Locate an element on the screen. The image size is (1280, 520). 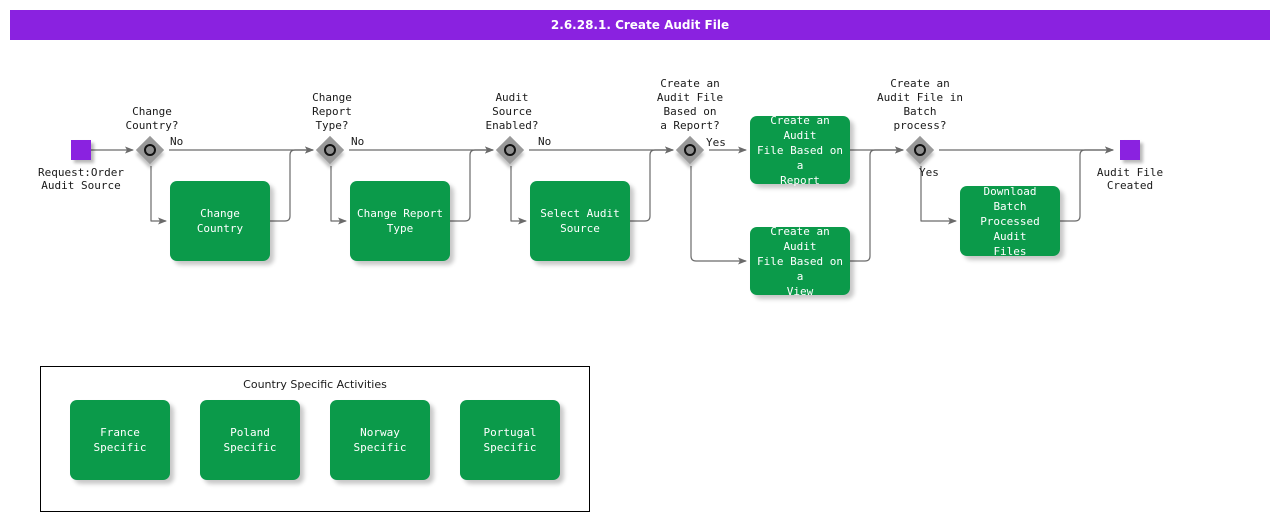
gateway-change-report-type-label: Change Report Type? is located at coordinates (332, 111).